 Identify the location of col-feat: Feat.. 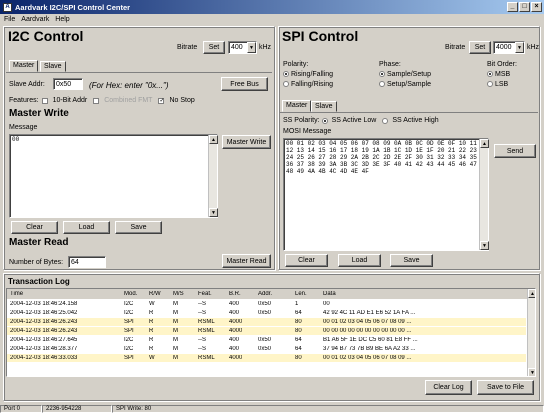
(205, 294).